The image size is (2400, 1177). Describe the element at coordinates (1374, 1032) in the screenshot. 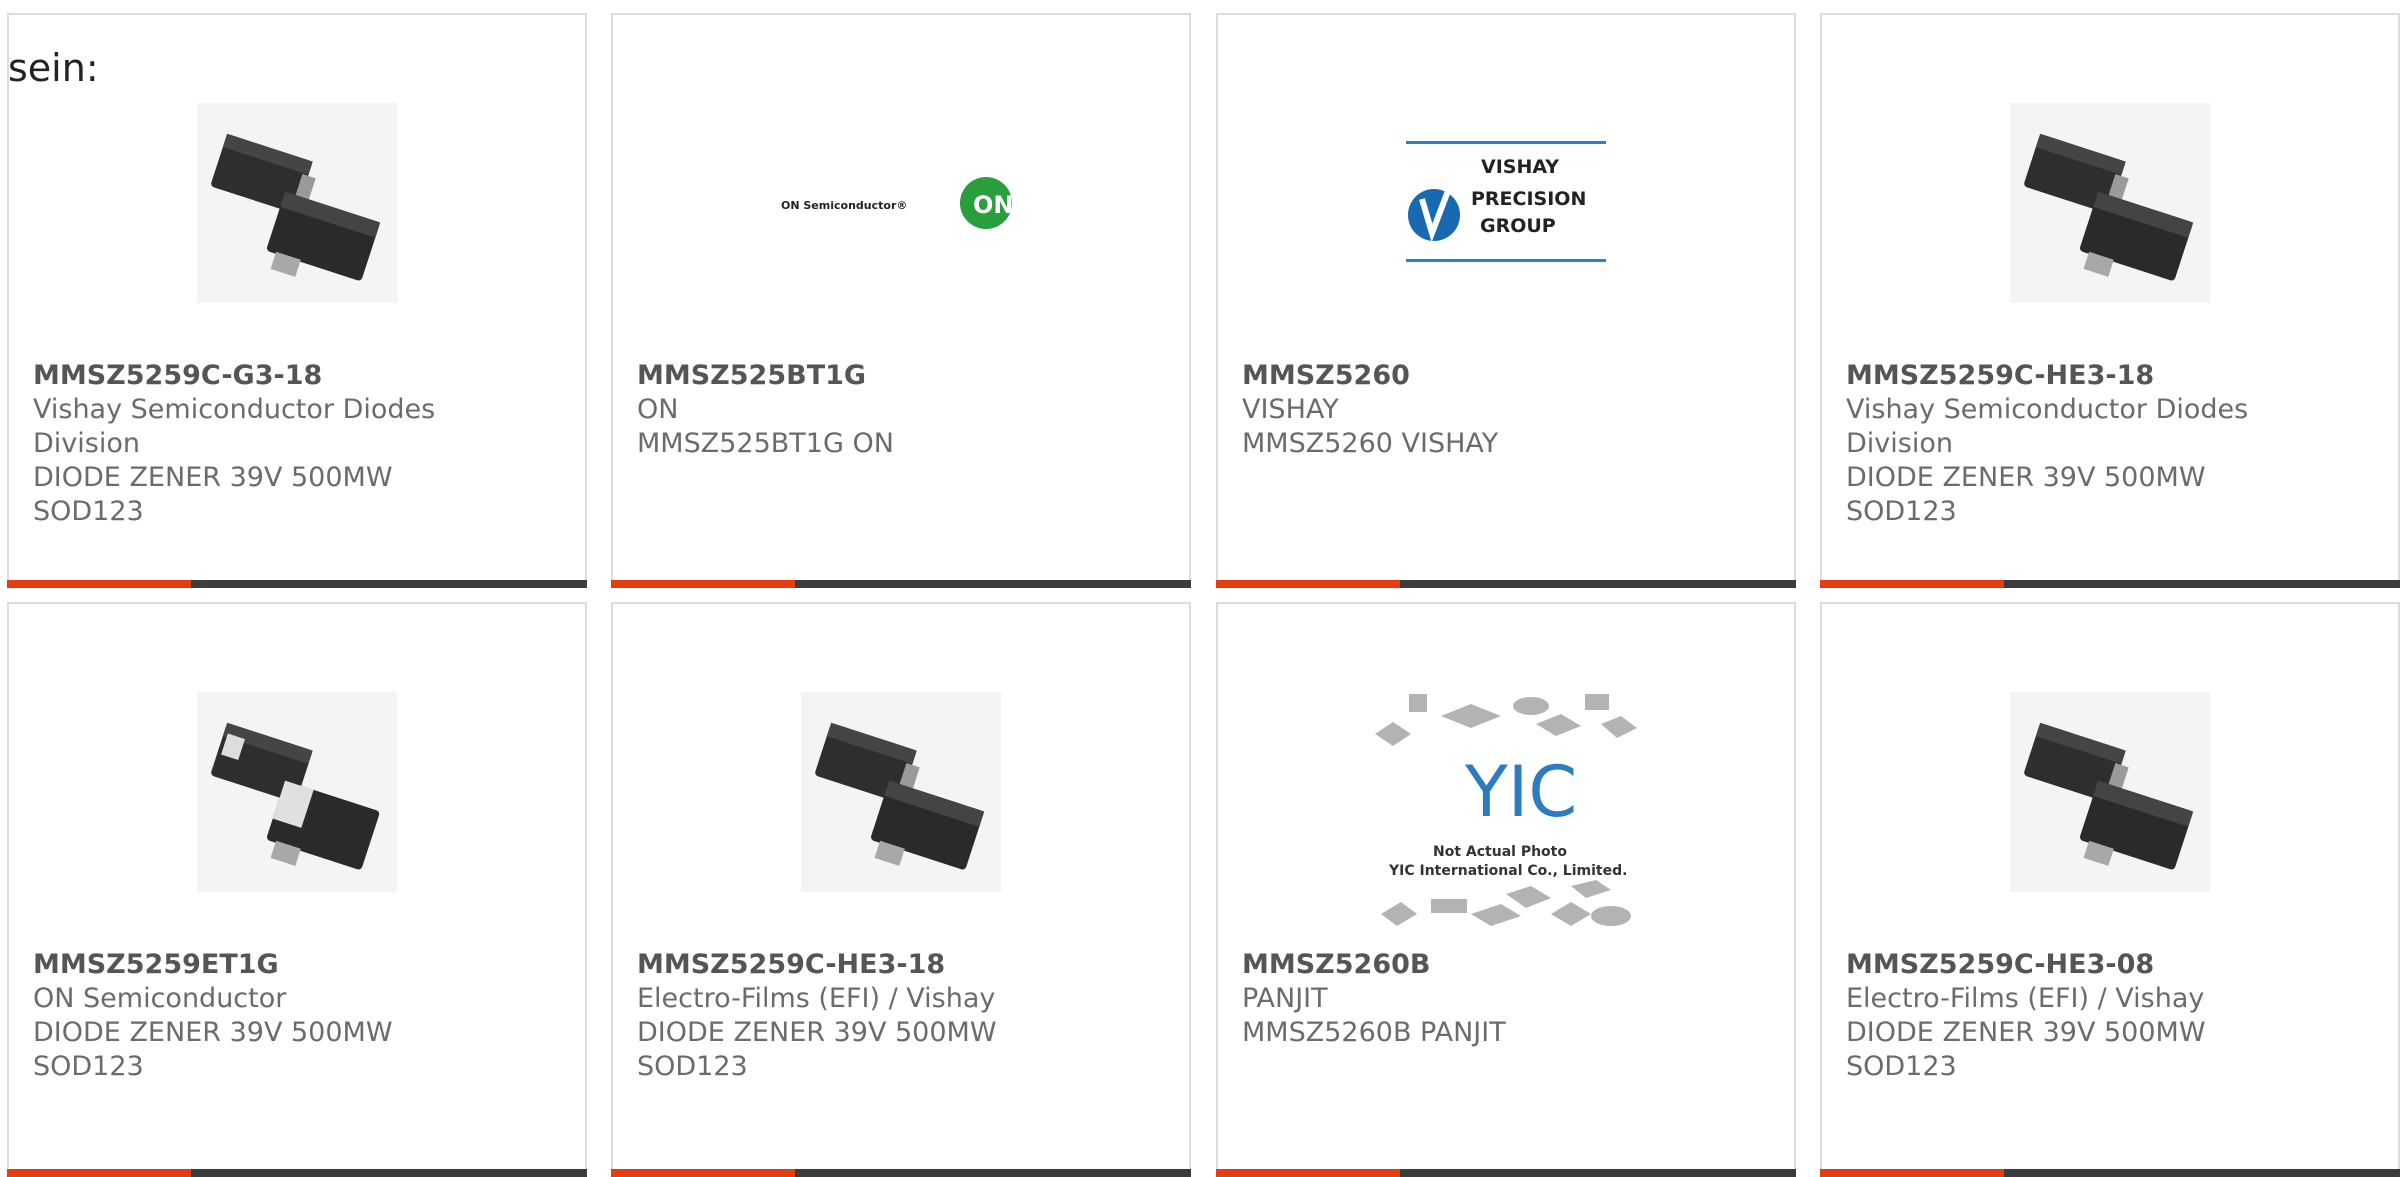

I see `description: MMSZ5260B PANJIT` at that location.